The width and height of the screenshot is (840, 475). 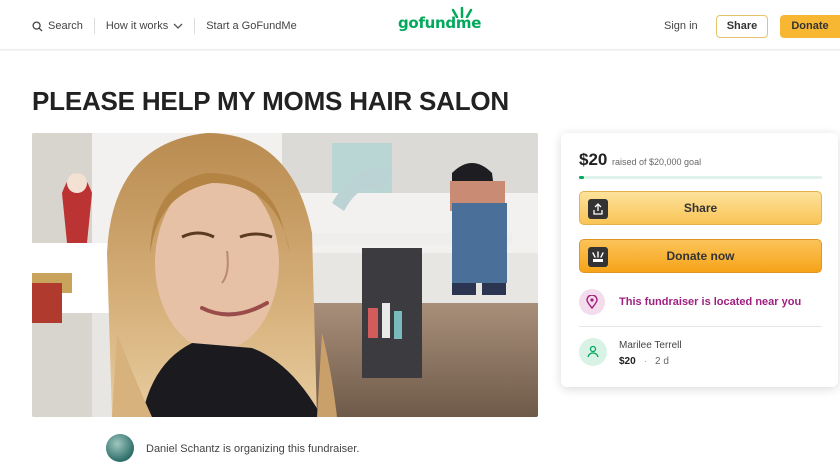 I want to click on how-it-works-label: How it works, so click(x=137, y=26).